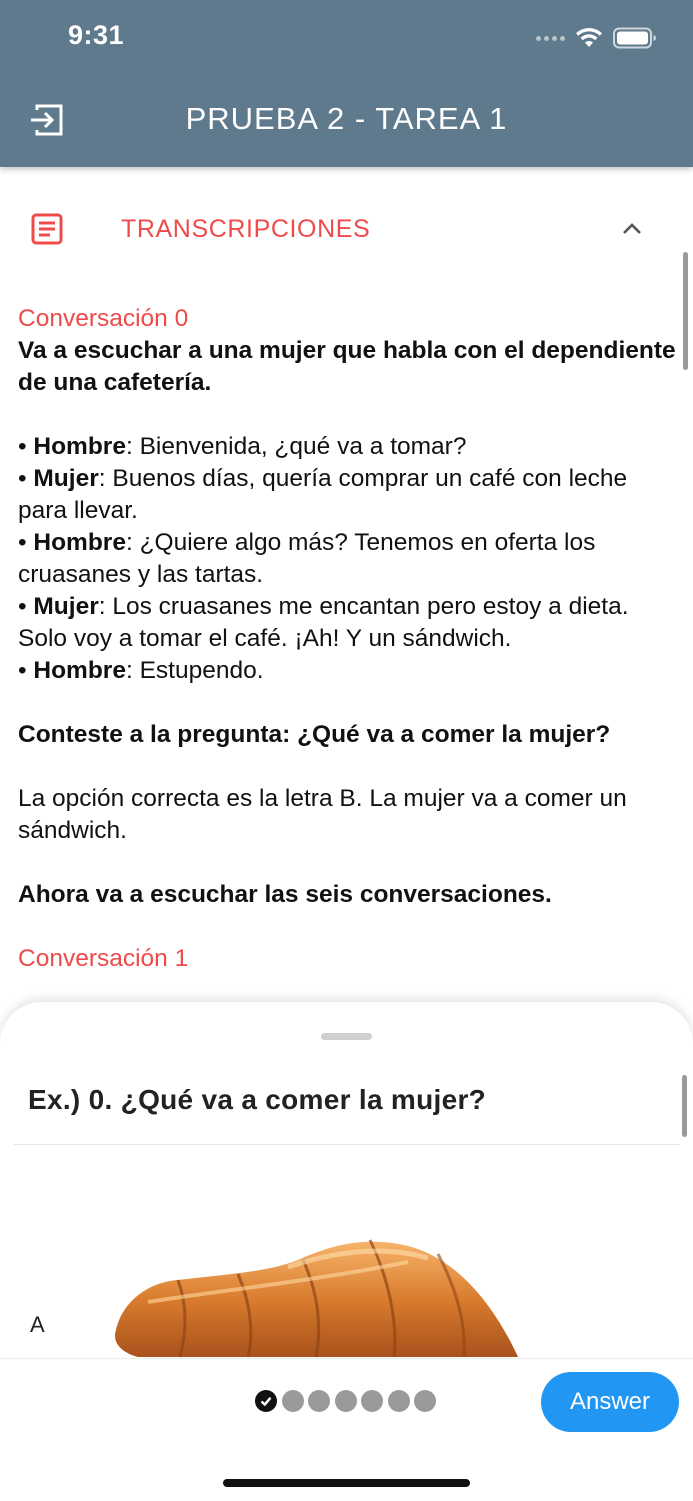 This screenshot has height=1501, width=693. What do you see at coordinates (37, 1324) in the screenshot?
I see `option-letter-a: A` at bounding box center [37, 1324].